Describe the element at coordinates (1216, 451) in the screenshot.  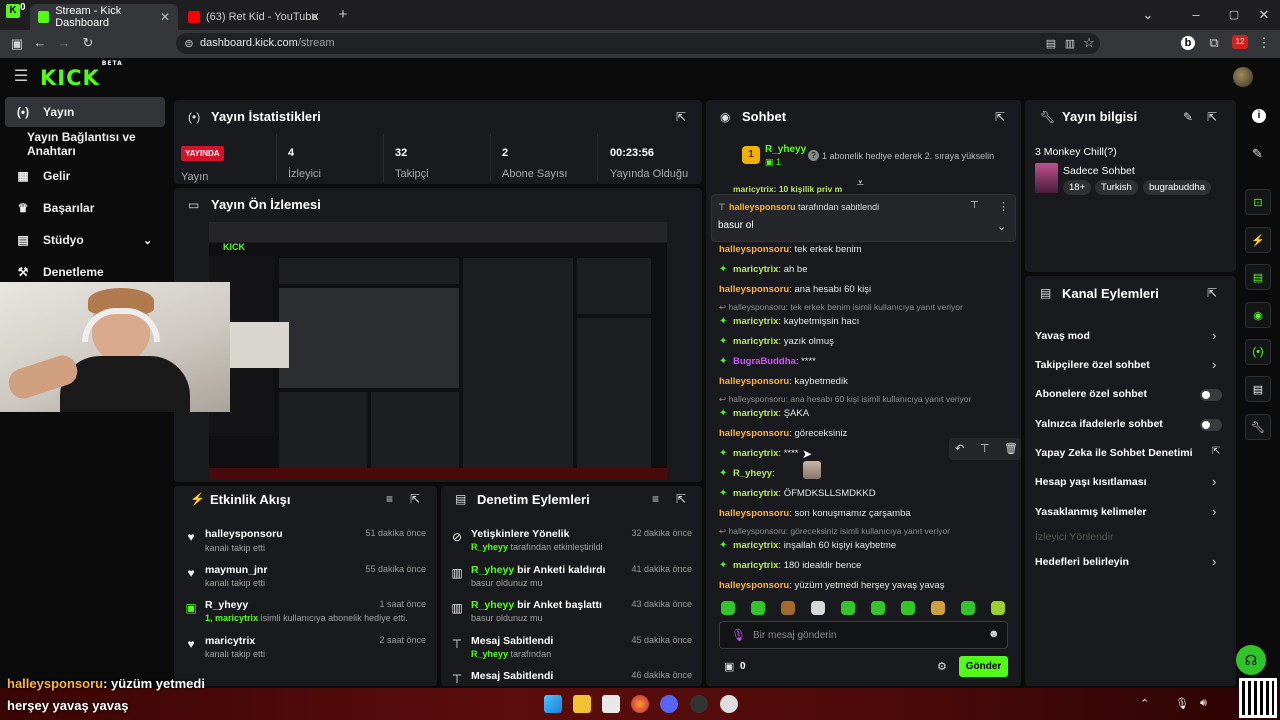
I see `external-link-icon: ⇱` at that location.